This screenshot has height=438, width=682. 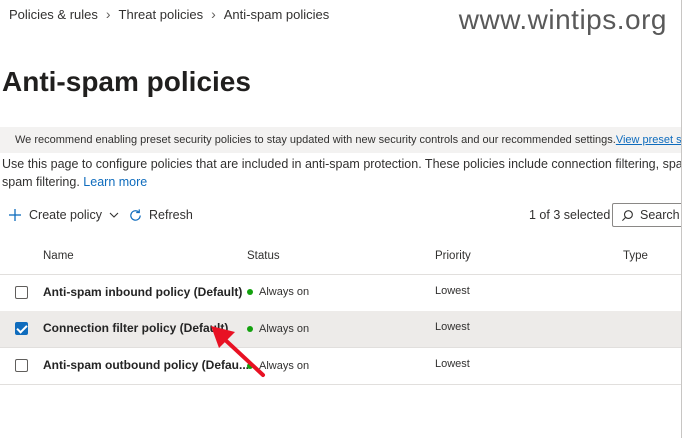 What do you see at coordinates (135, 328) in the screenshot?
I see `policy-name: Connection filter policy (Default)` at bounding box center [135, 328].